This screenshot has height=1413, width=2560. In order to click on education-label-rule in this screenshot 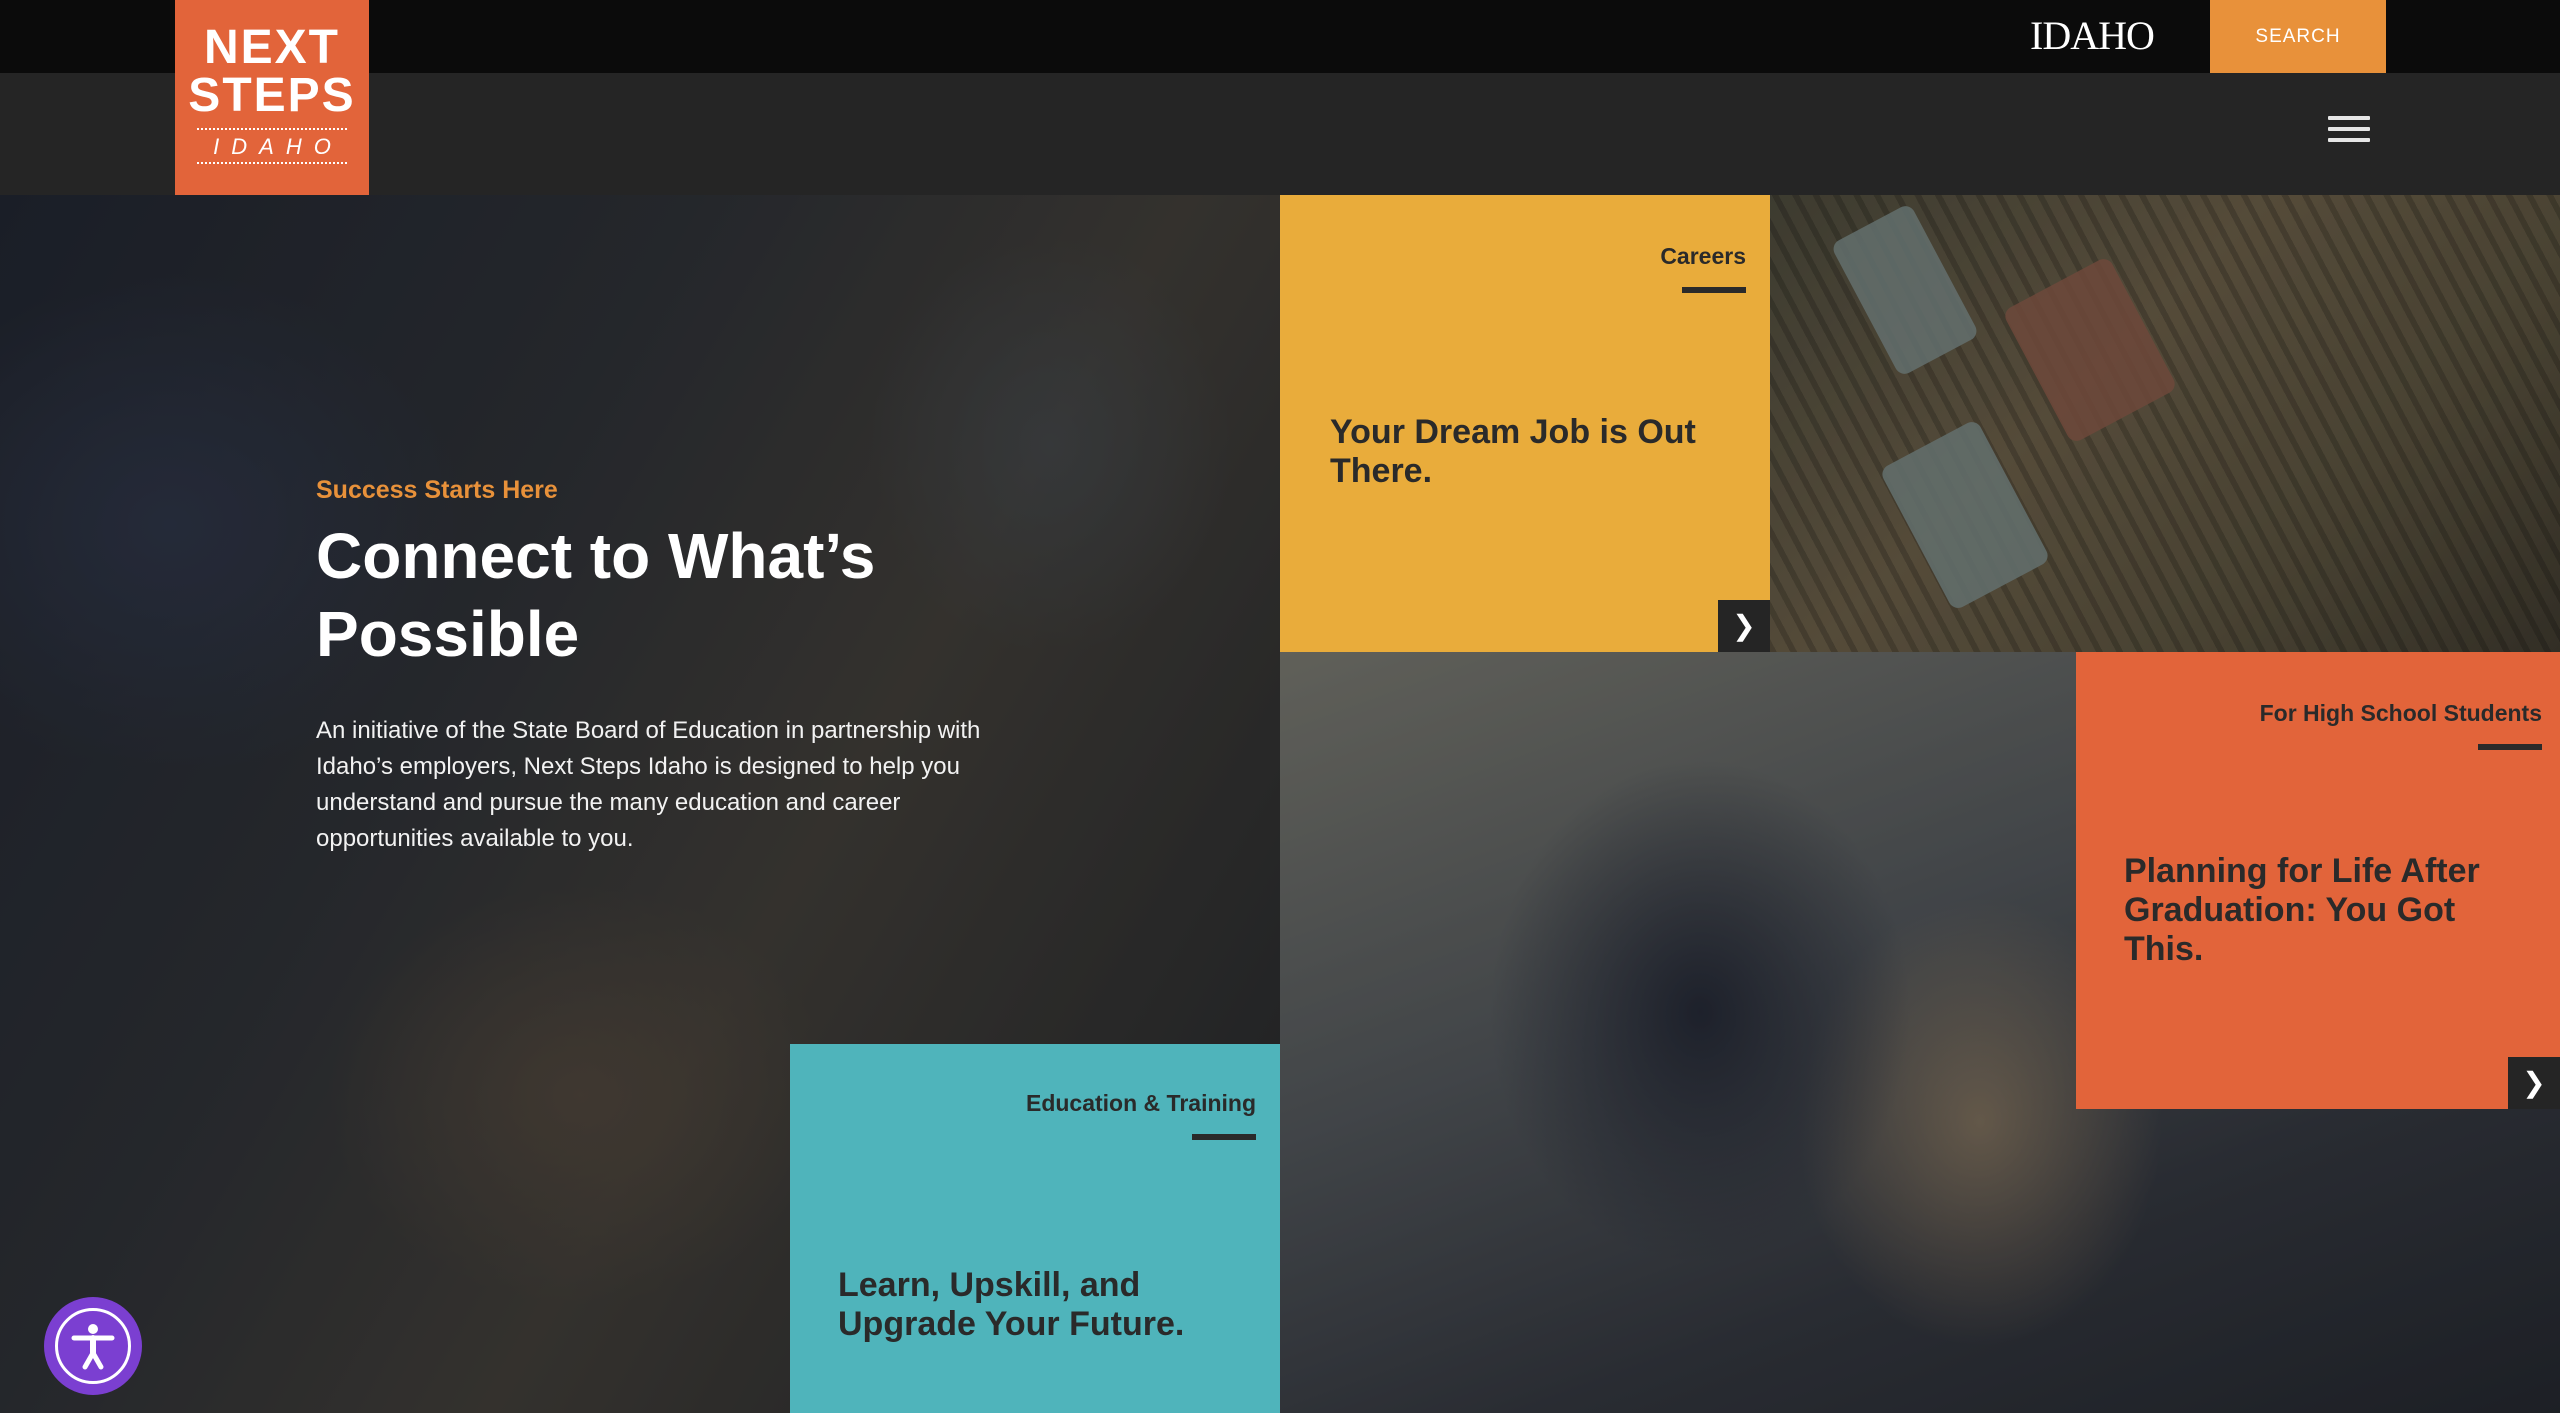, I will do `click(1224, 1137)`.